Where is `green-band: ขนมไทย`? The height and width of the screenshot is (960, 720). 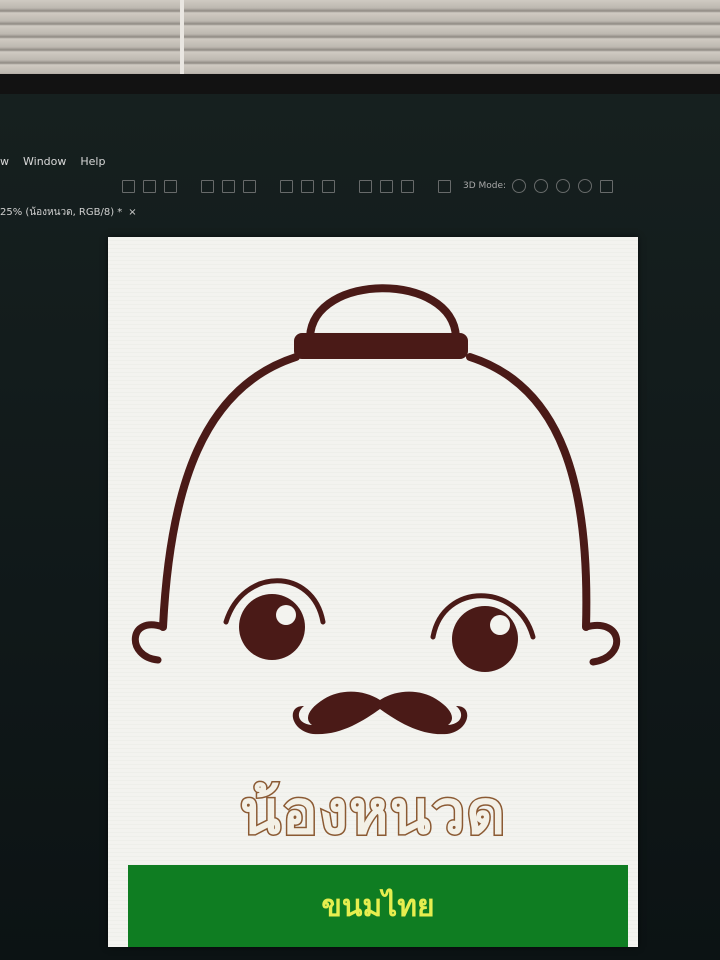 green-band: ขนมไทย is located at coordinates (378, 906).